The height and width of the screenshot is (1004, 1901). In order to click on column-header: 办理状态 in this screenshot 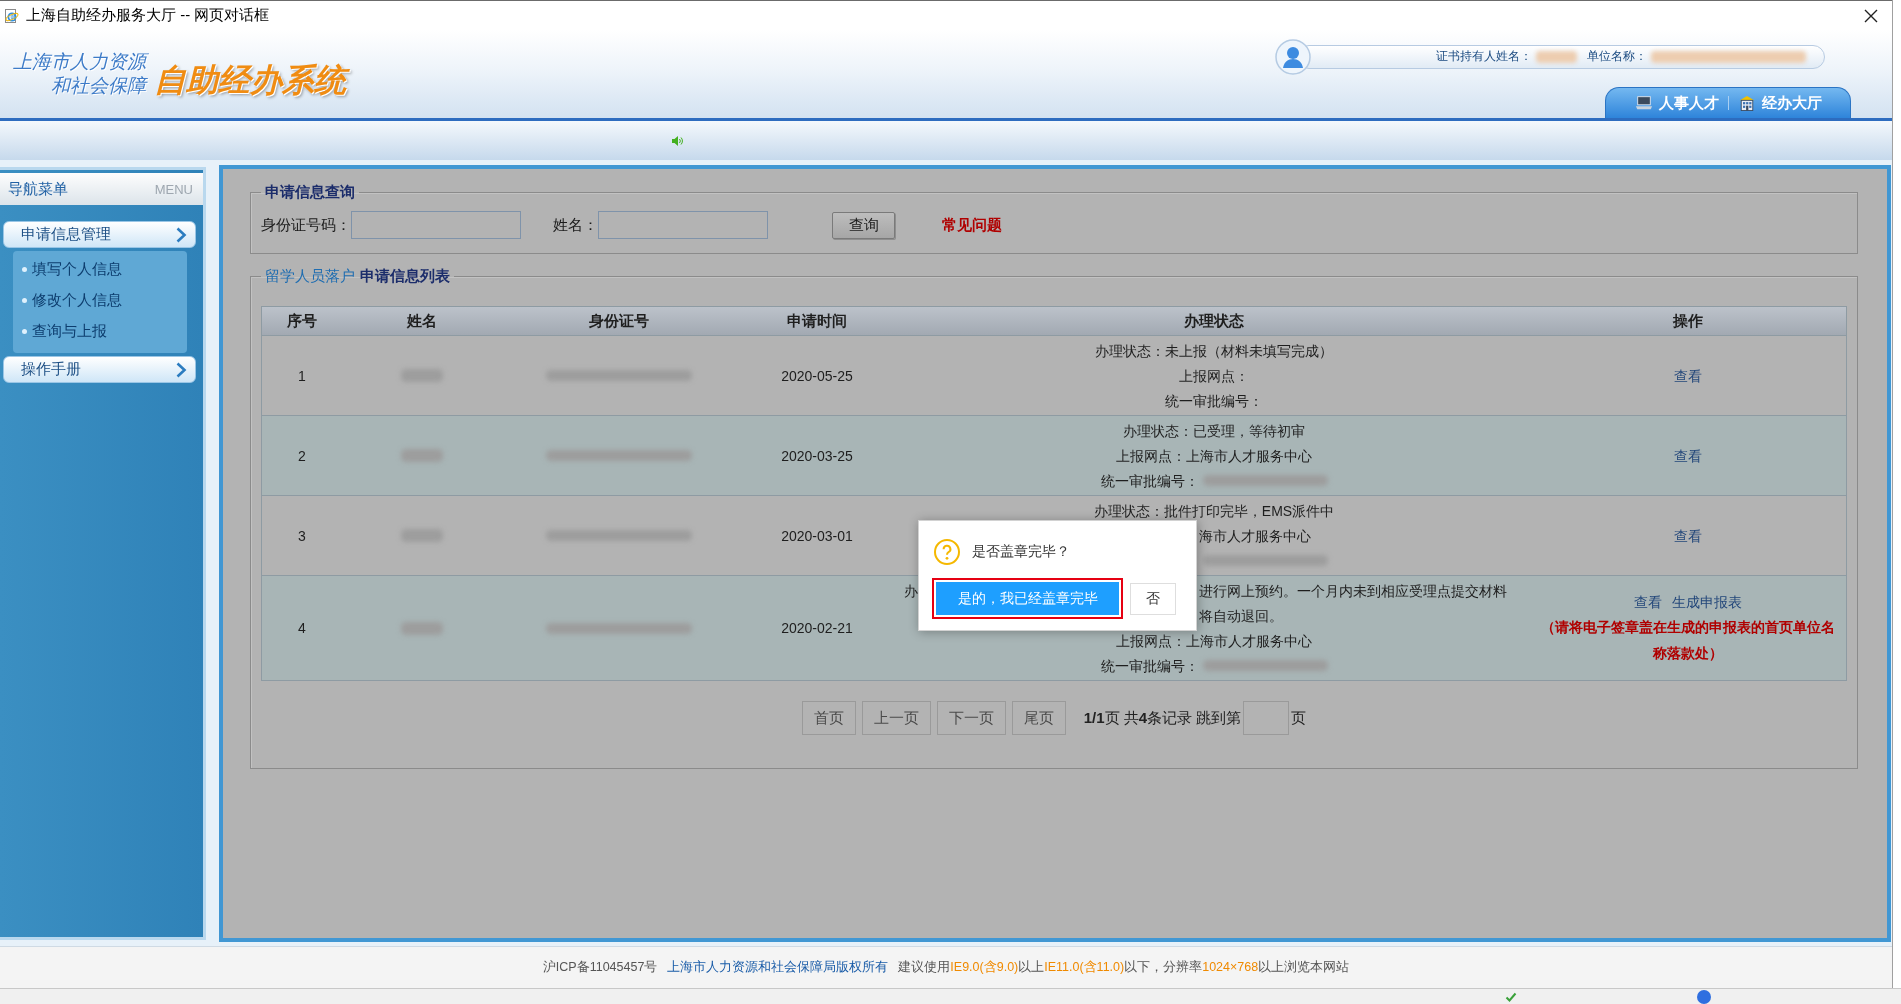, I will do `click(1214, 321)`.